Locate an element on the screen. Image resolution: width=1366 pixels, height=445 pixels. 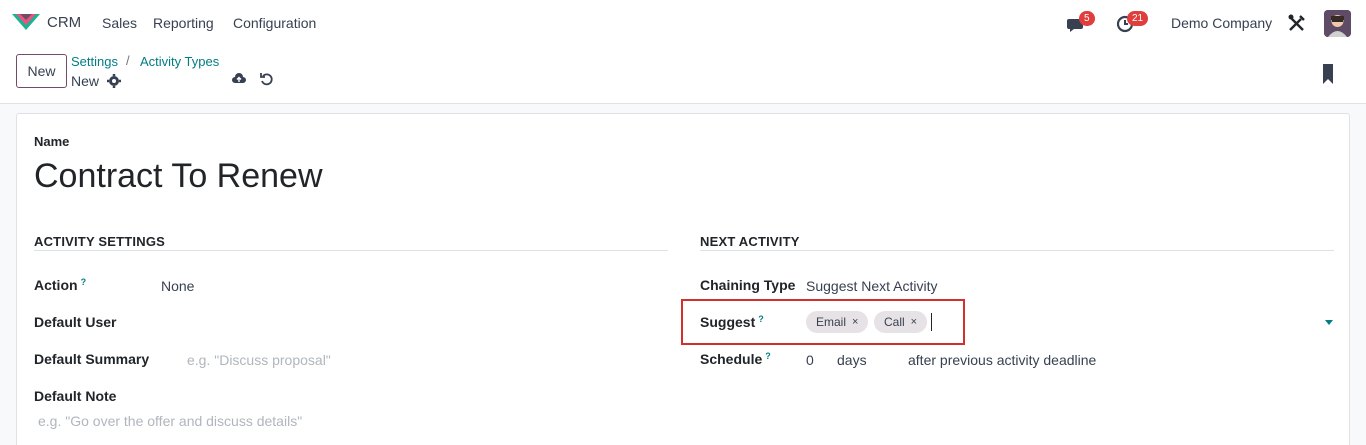
menu-sales: Sales is located at coordinates (119, 23).